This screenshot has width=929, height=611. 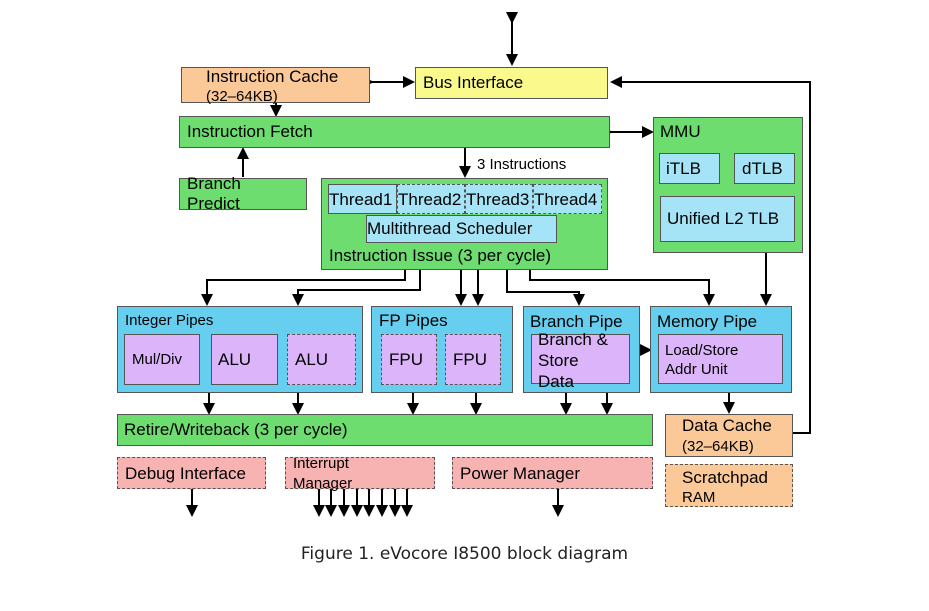 I want to click on figure-caption: Figure 1. eVocore I8500 block diagram, so click(x=464, y=554).